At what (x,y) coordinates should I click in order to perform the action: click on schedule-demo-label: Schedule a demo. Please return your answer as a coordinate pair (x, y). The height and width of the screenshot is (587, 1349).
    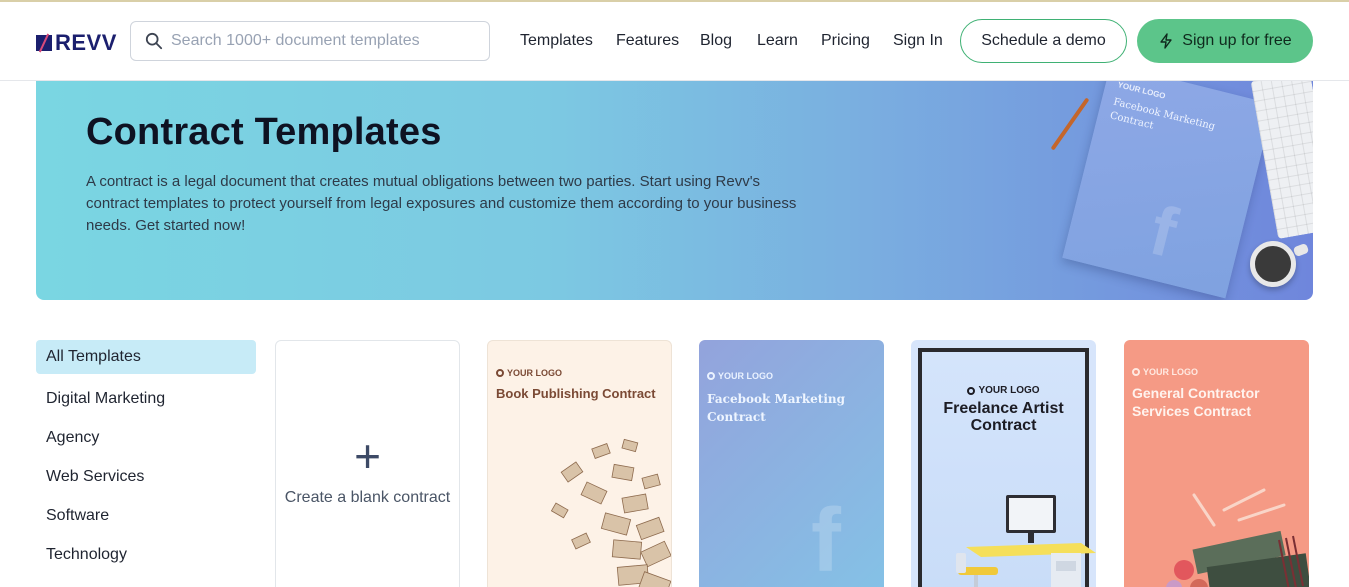
    Looking at the image, I should click on (1043, 40).